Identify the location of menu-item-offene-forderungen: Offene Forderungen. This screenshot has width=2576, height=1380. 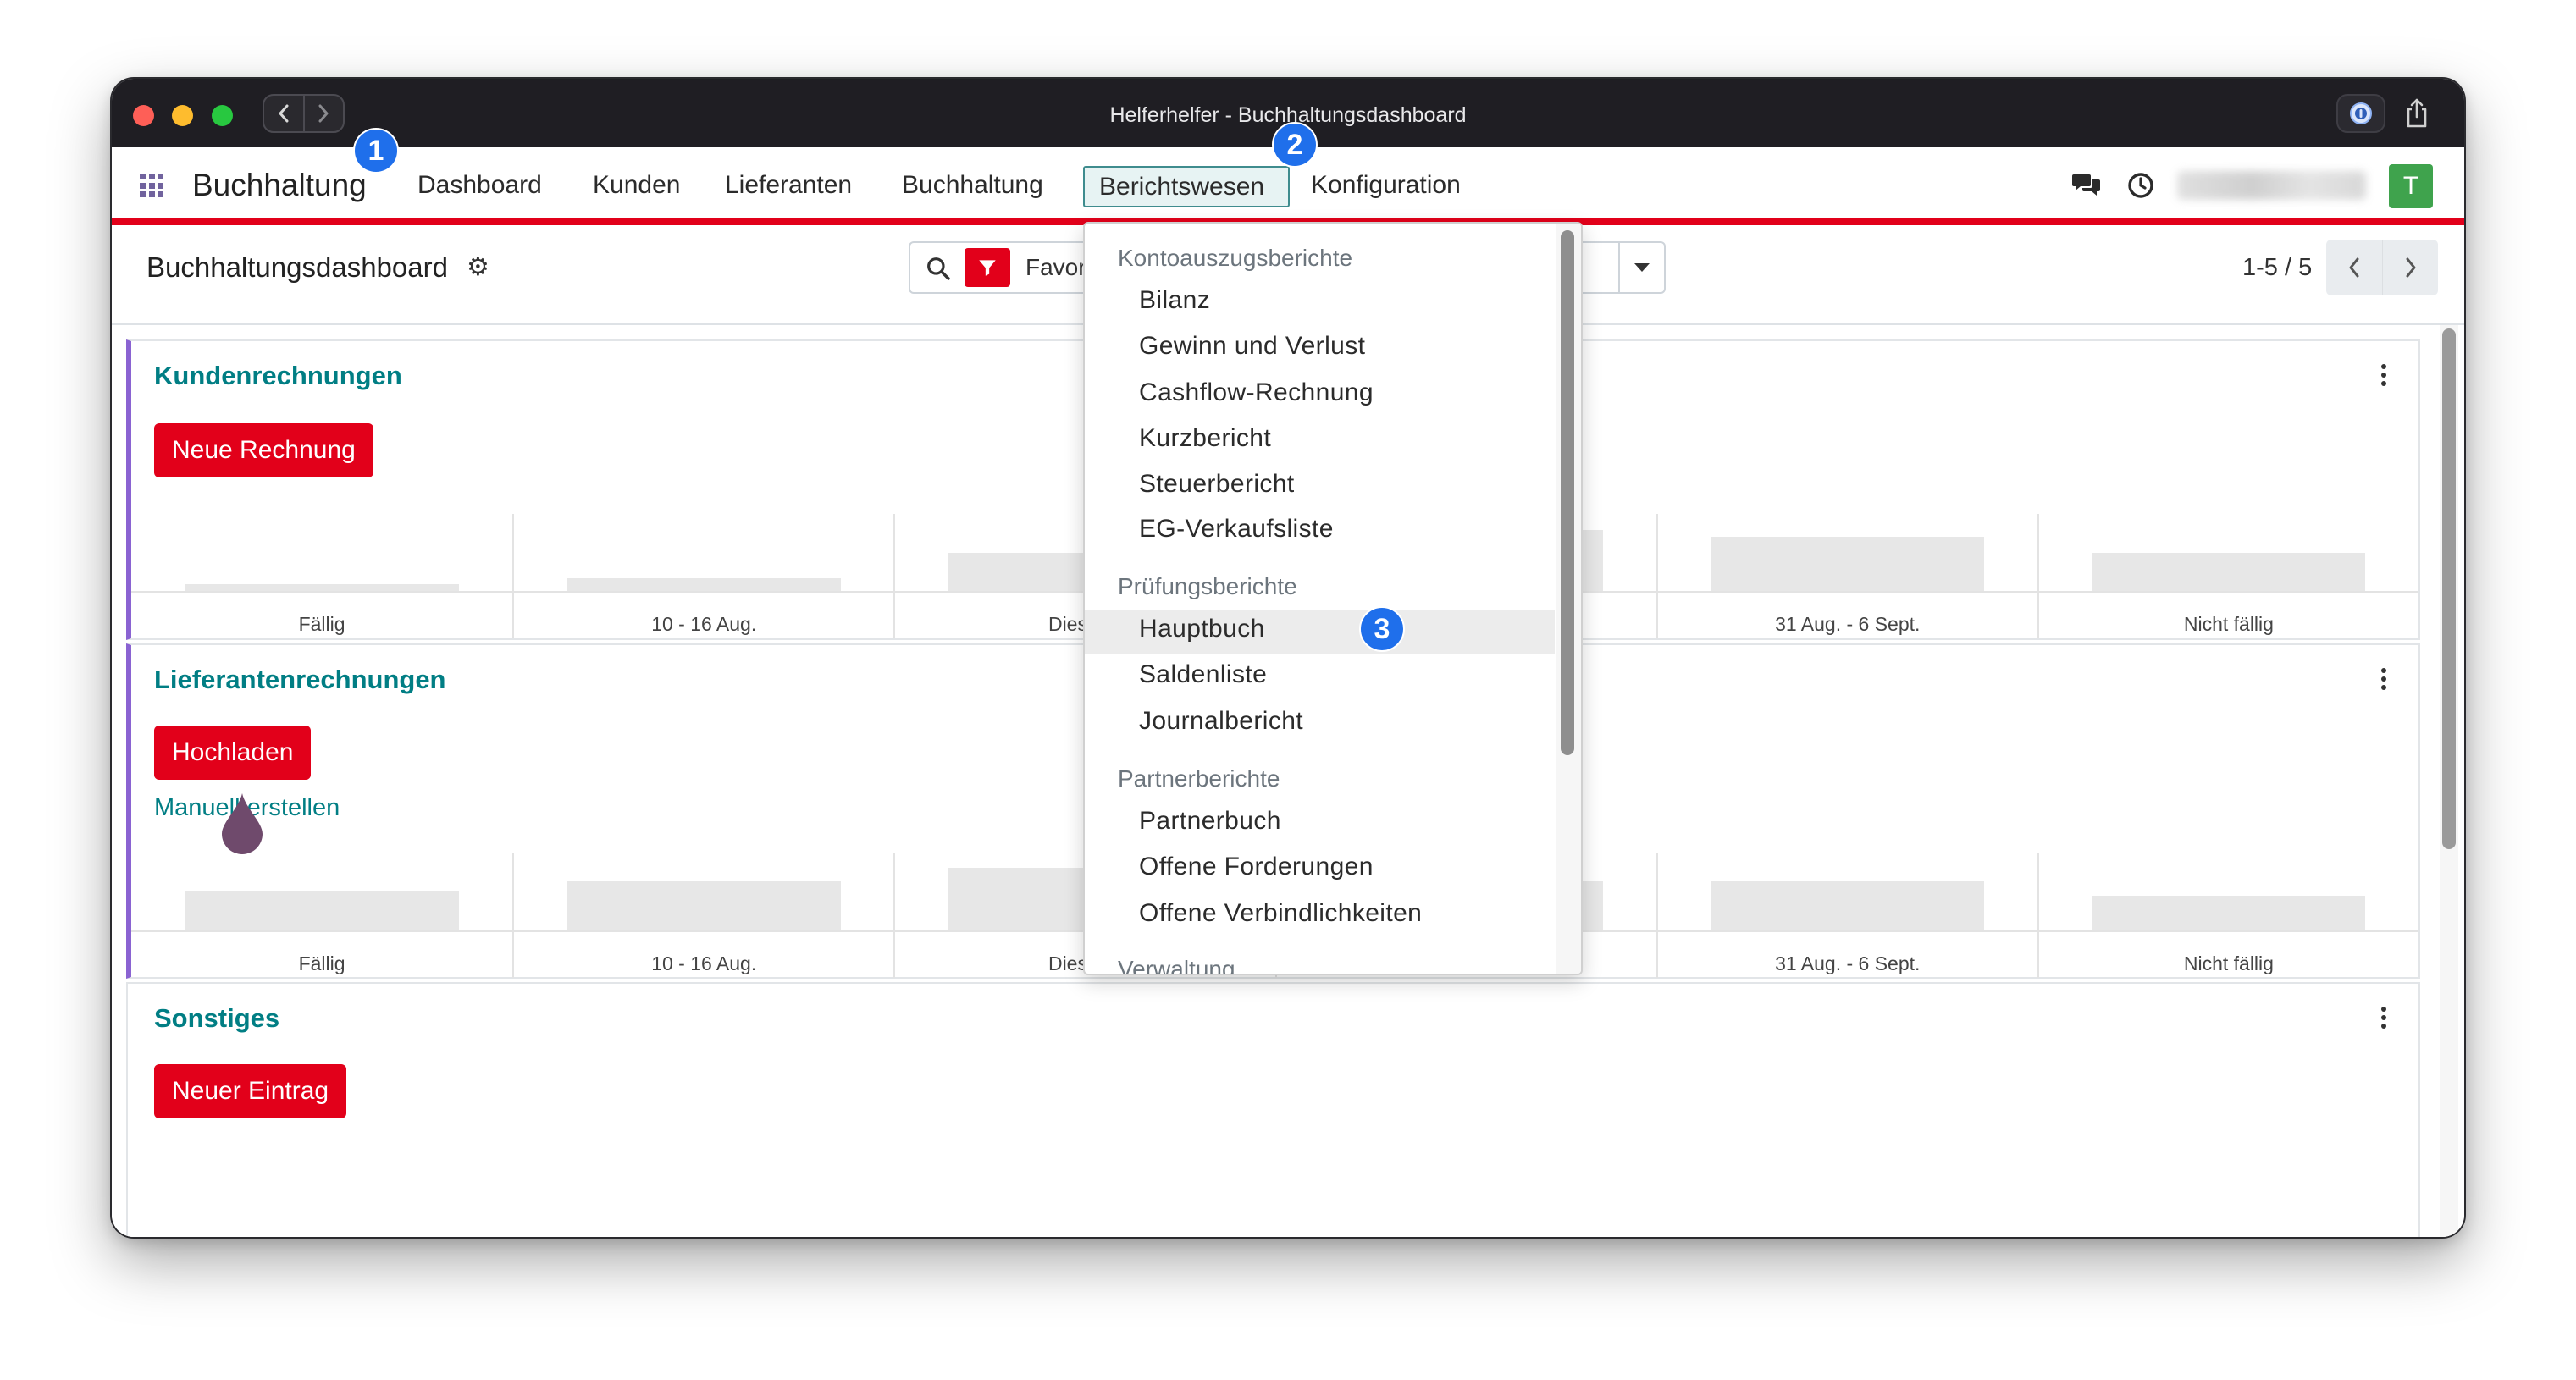
(1256, 867).